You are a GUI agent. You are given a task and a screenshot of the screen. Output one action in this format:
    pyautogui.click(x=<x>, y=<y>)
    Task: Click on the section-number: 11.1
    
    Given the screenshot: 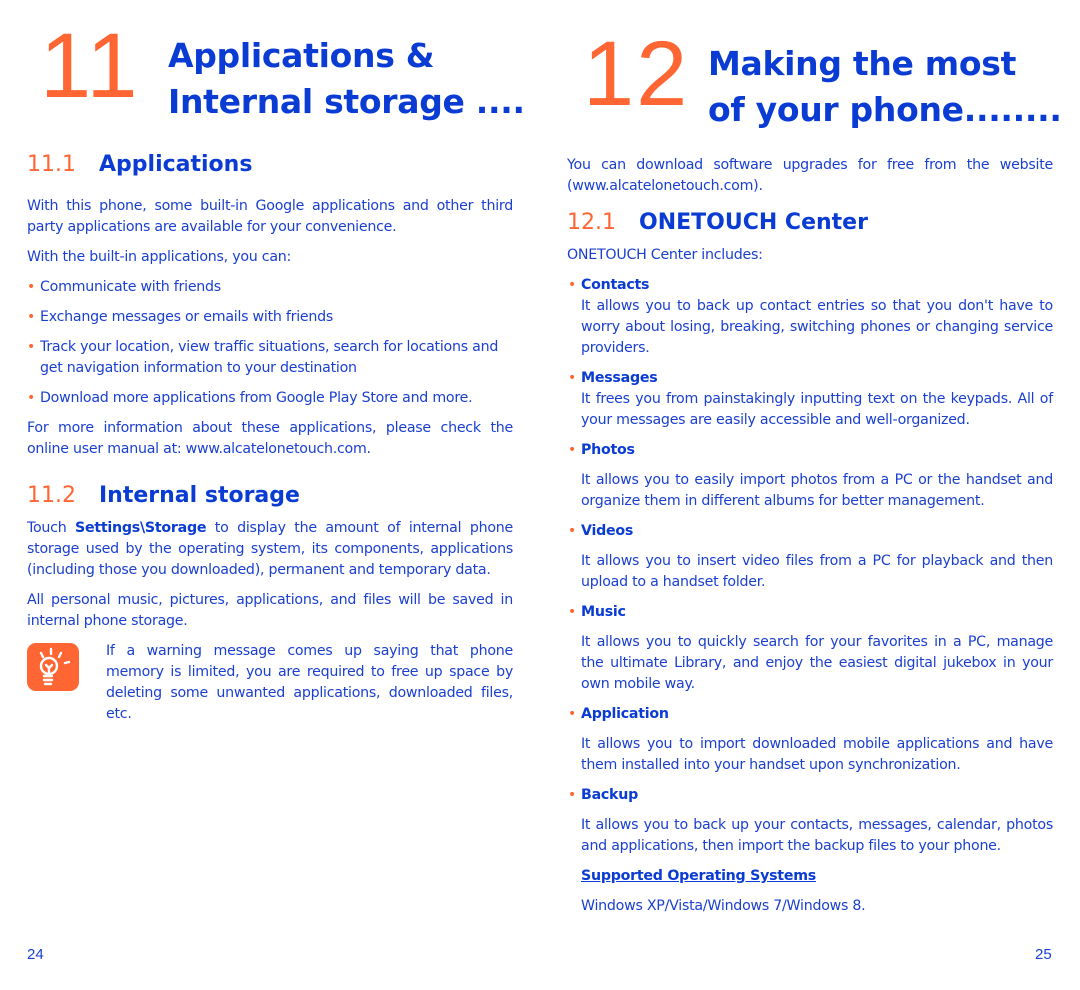 What is the action you would take?
    pyautogui.click(x=51, y=164)
    